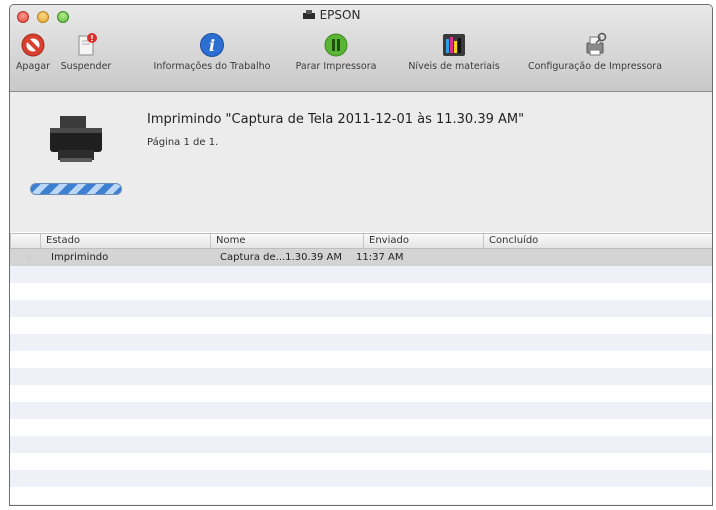 Image resolution: width=716 pixels, height=510 pixels. I want to click on pause-printer-button: Parar Impressora, so click(336, 51).